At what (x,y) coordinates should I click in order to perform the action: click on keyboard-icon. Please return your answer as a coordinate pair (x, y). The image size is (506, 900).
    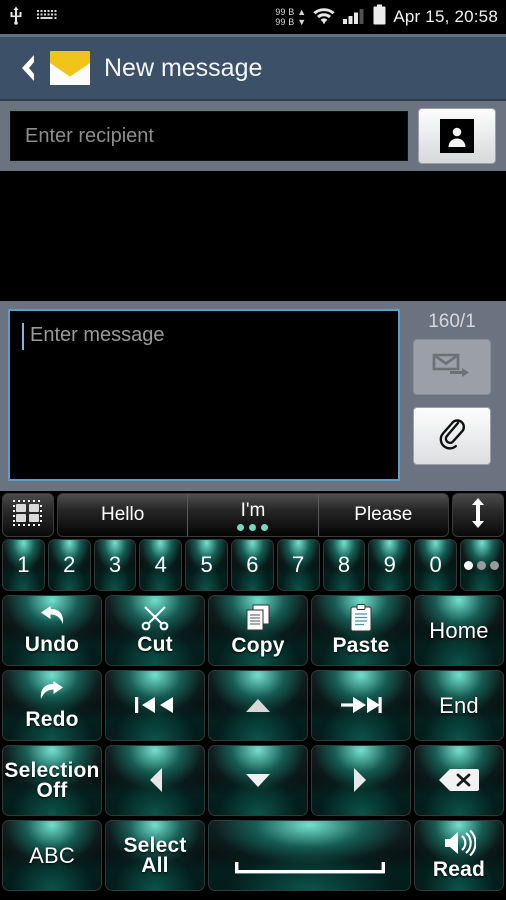
    Looking at the image, I should click on (47, 17).